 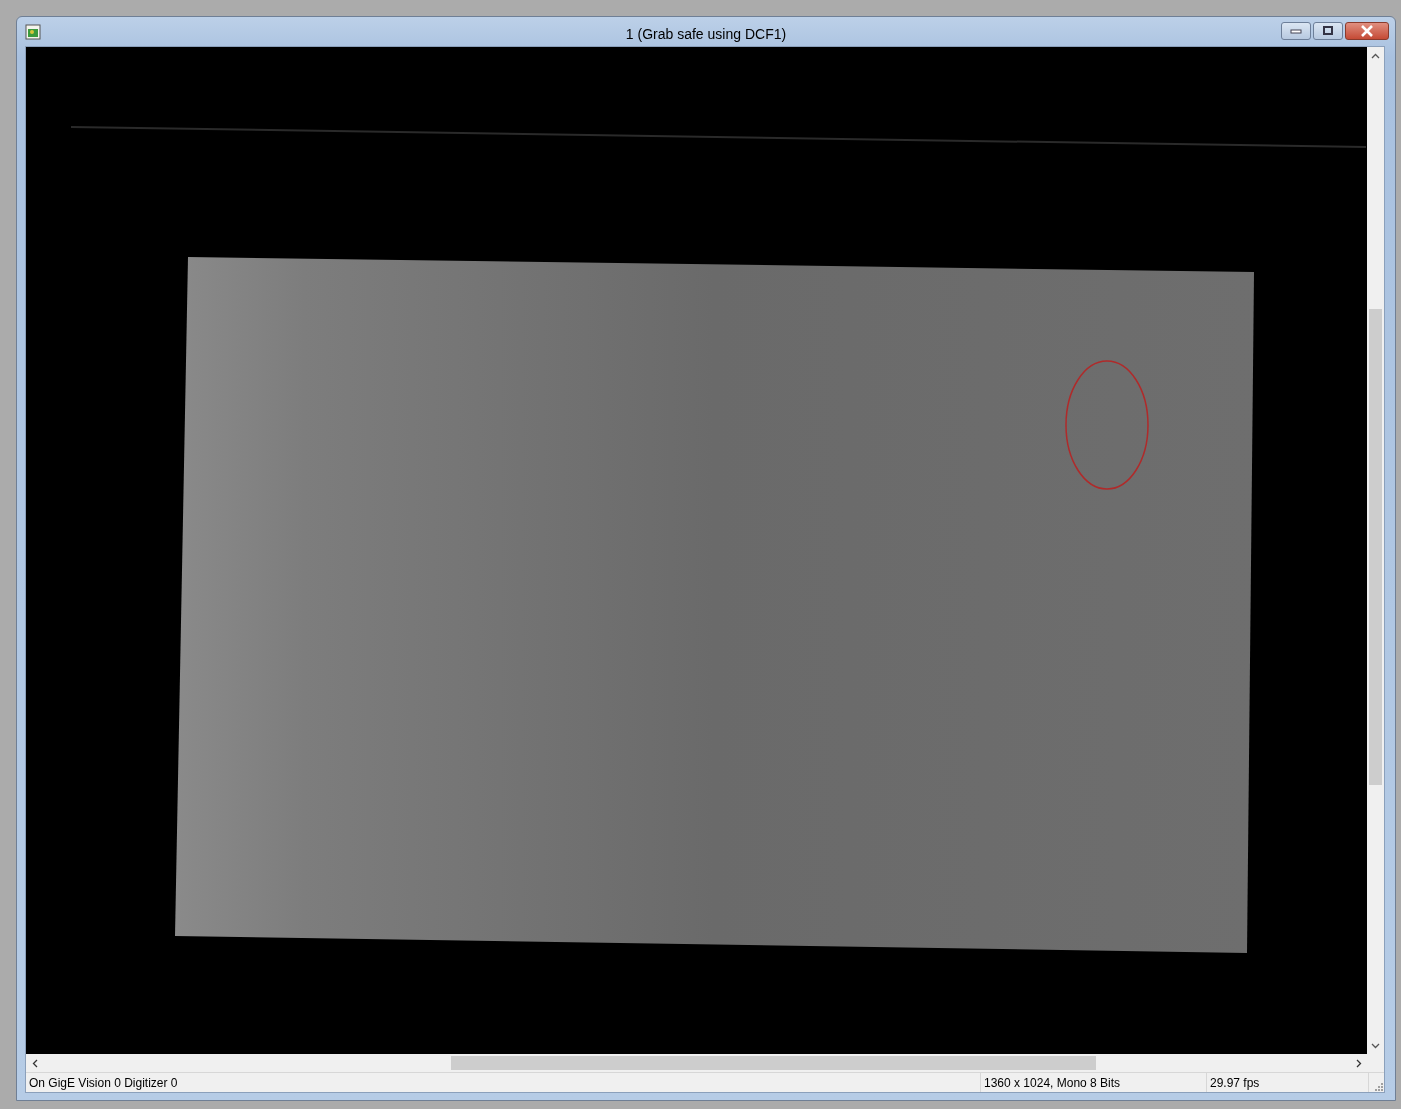 I want to click on close-button, so click(x=1367, y=30).